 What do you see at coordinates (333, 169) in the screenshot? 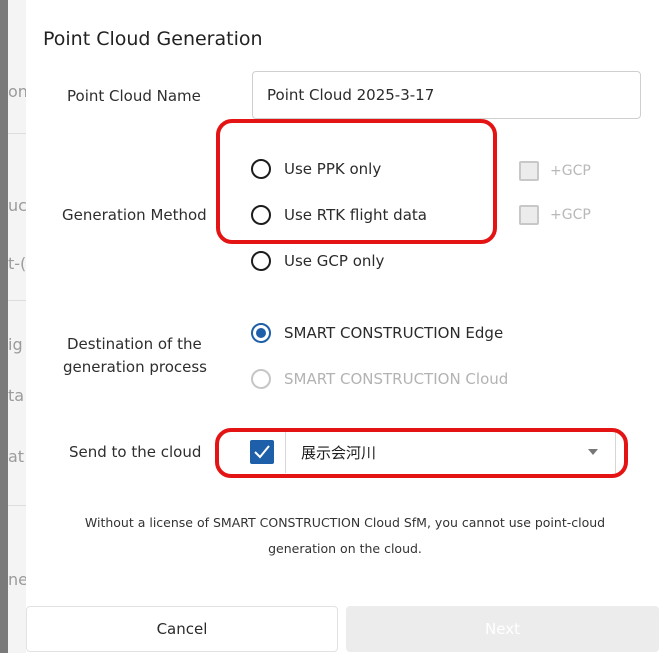
I see `method-ppk-label: Use PPK only` at bounding box center [333, 169].